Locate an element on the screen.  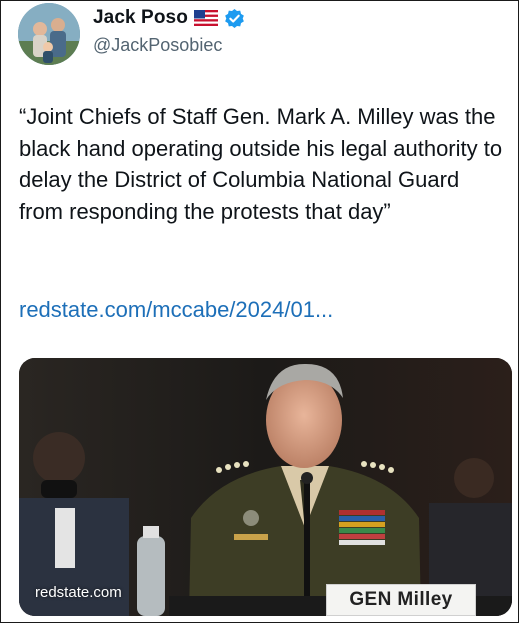
author-name-row: Jack Poso is located at coordinates (169, 18).